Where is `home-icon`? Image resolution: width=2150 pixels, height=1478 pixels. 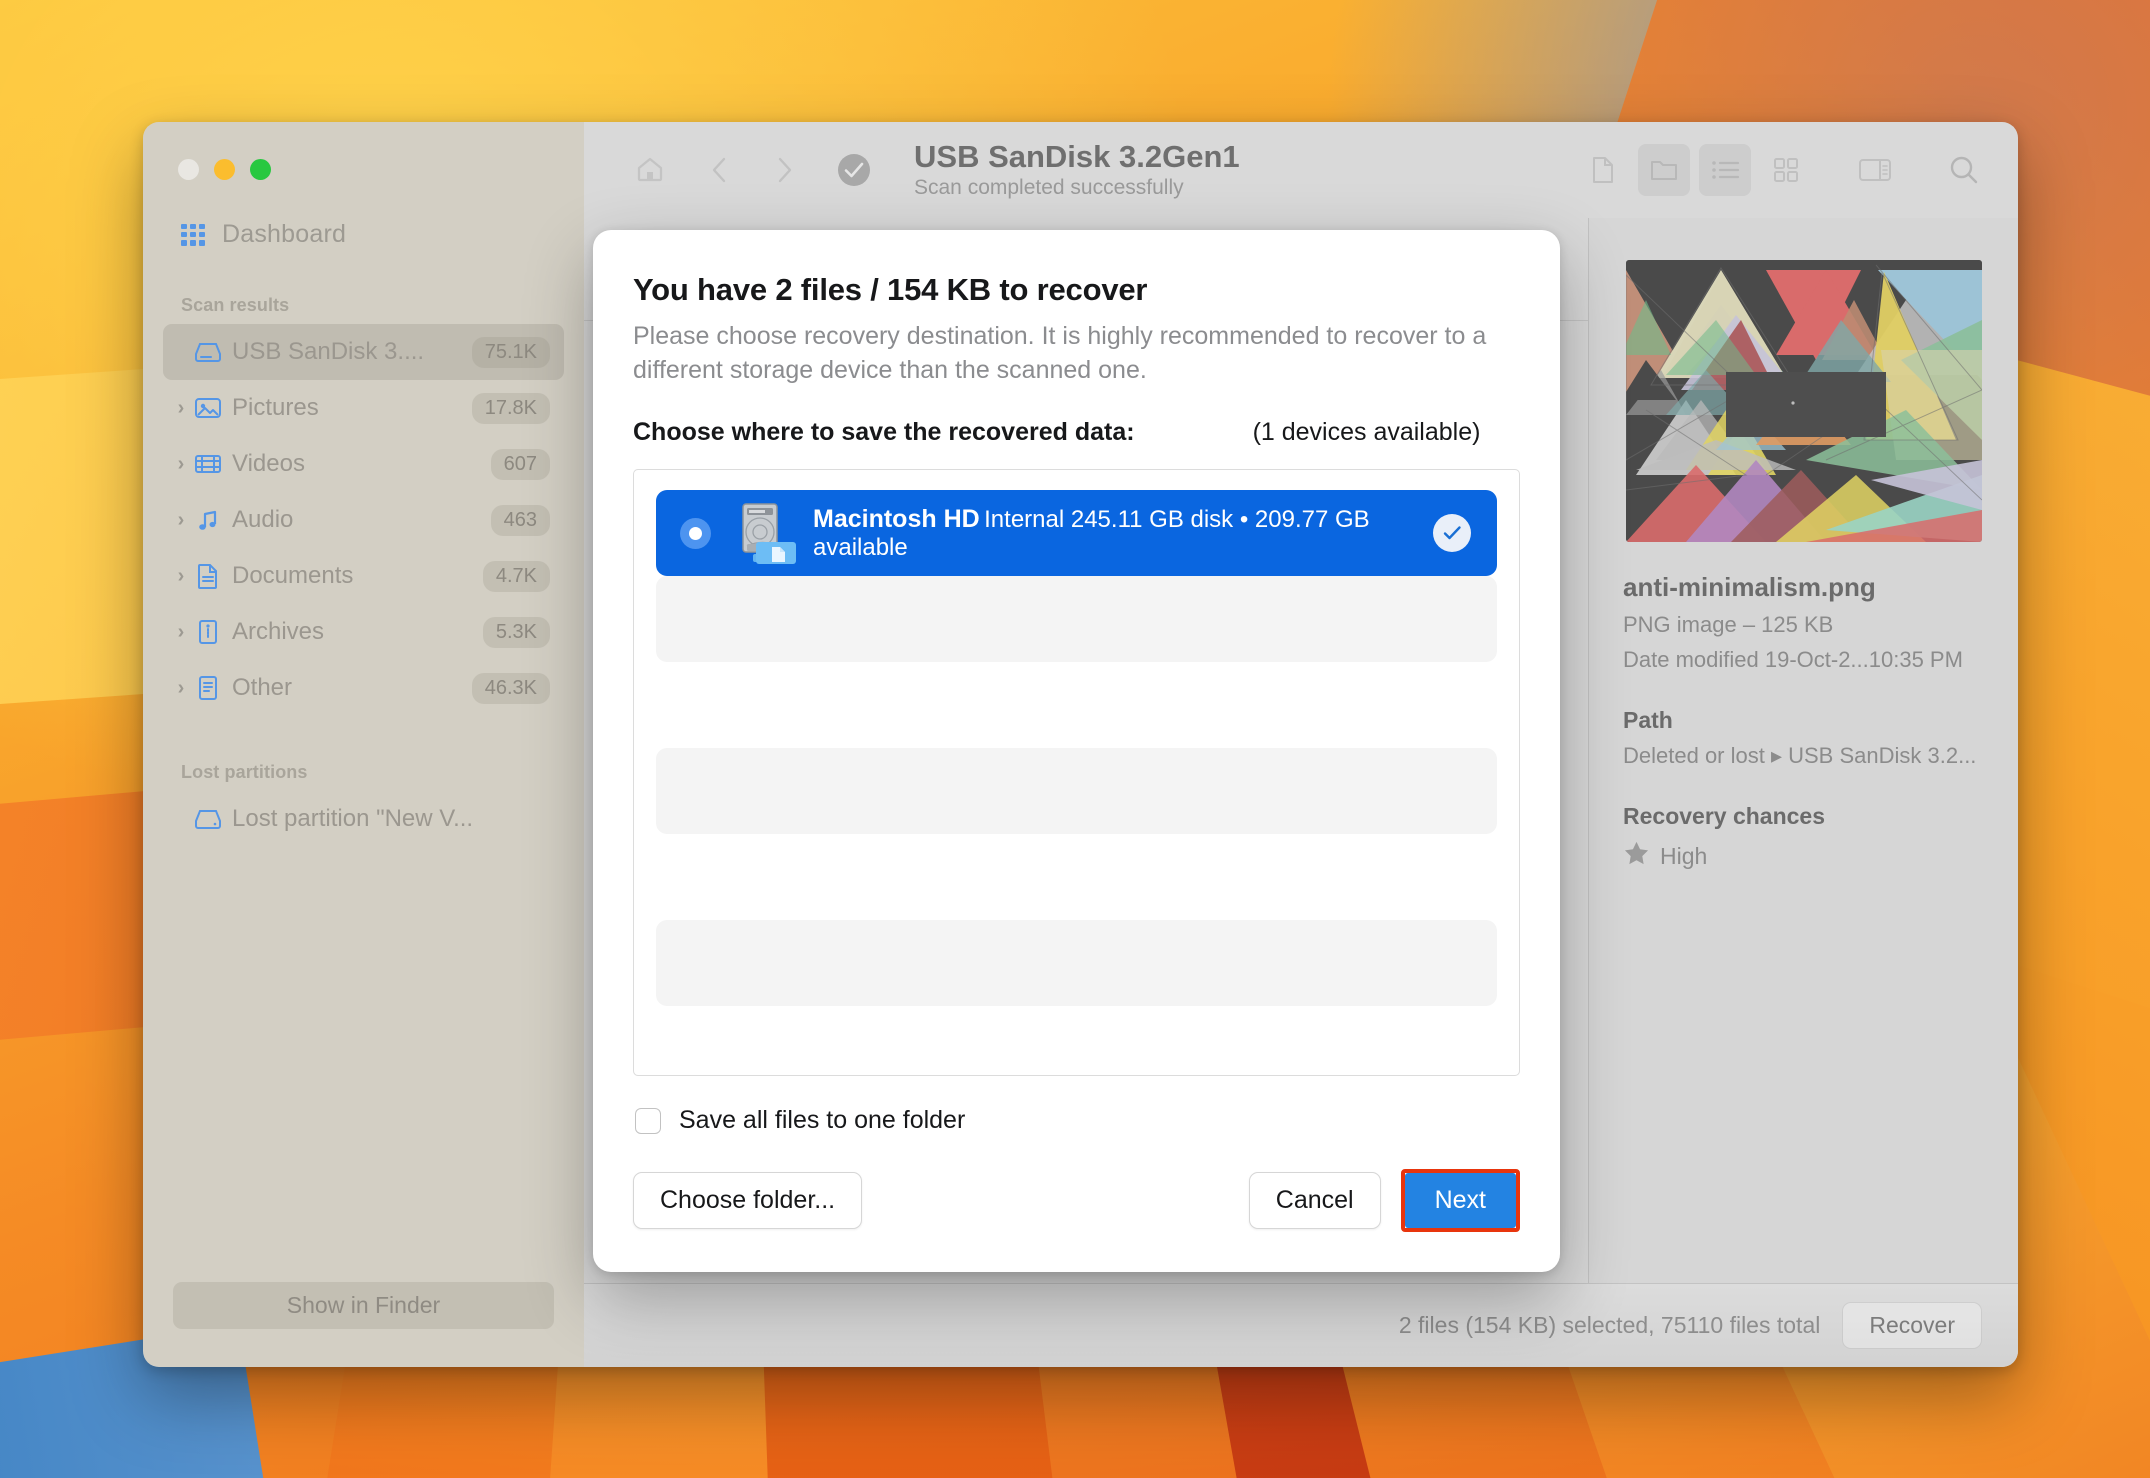 home-icon is located at coordinates (650, 170).